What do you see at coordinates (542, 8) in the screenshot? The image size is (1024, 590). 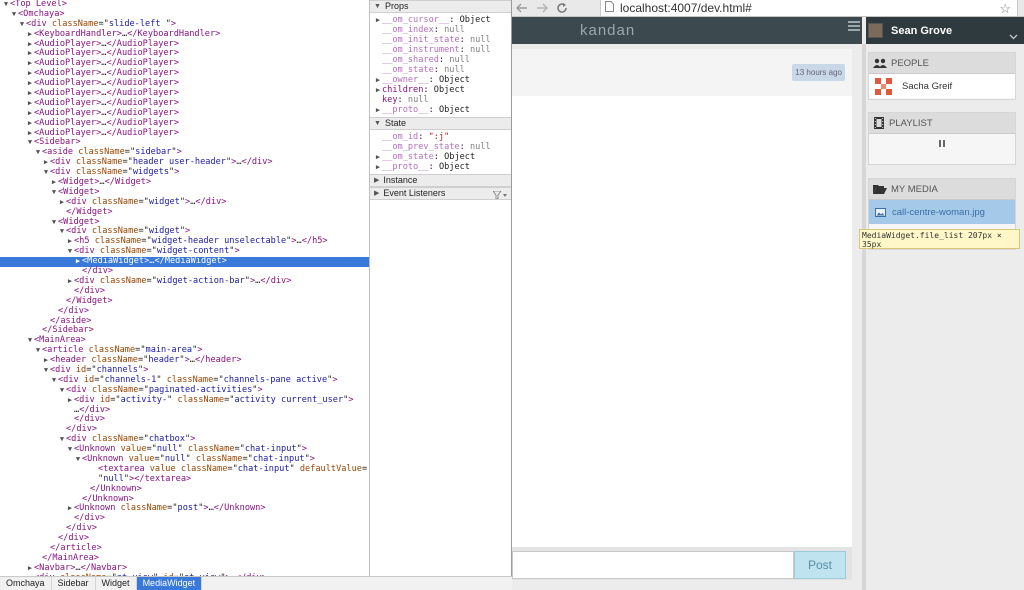 I see `forward-button` at bounding box center [542, 8].